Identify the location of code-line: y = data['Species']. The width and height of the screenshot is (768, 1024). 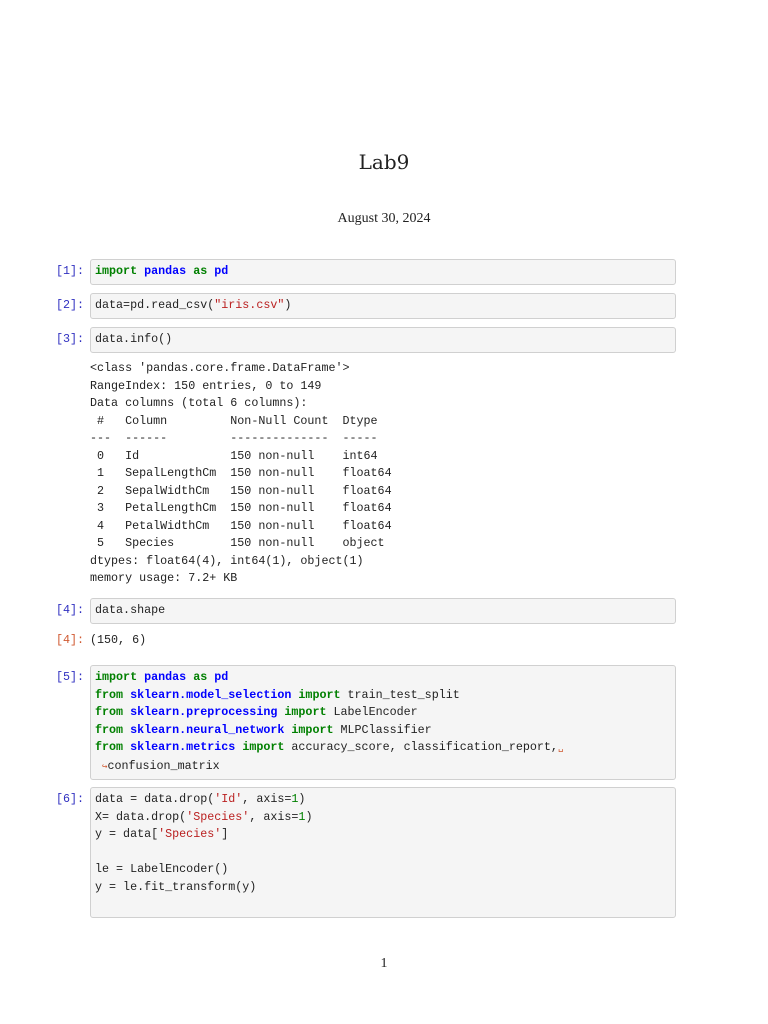
(385, 835).